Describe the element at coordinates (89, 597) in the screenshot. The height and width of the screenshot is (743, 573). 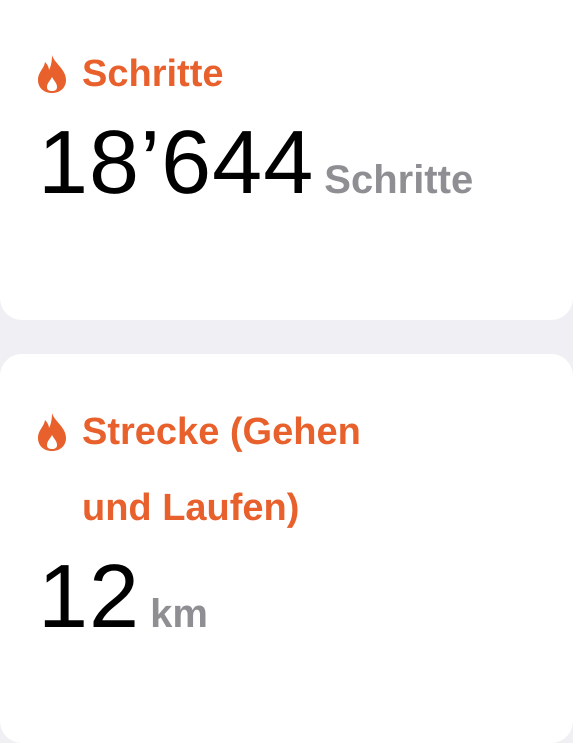
I see `metric-value: 12` at that location.